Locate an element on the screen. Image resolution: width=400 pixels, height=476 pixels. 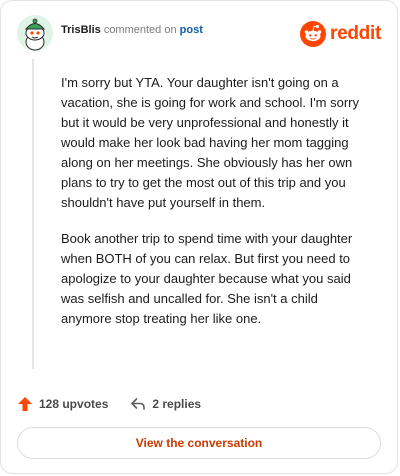
reddit-wordmark: reddit is located at coordinates (355, 33).